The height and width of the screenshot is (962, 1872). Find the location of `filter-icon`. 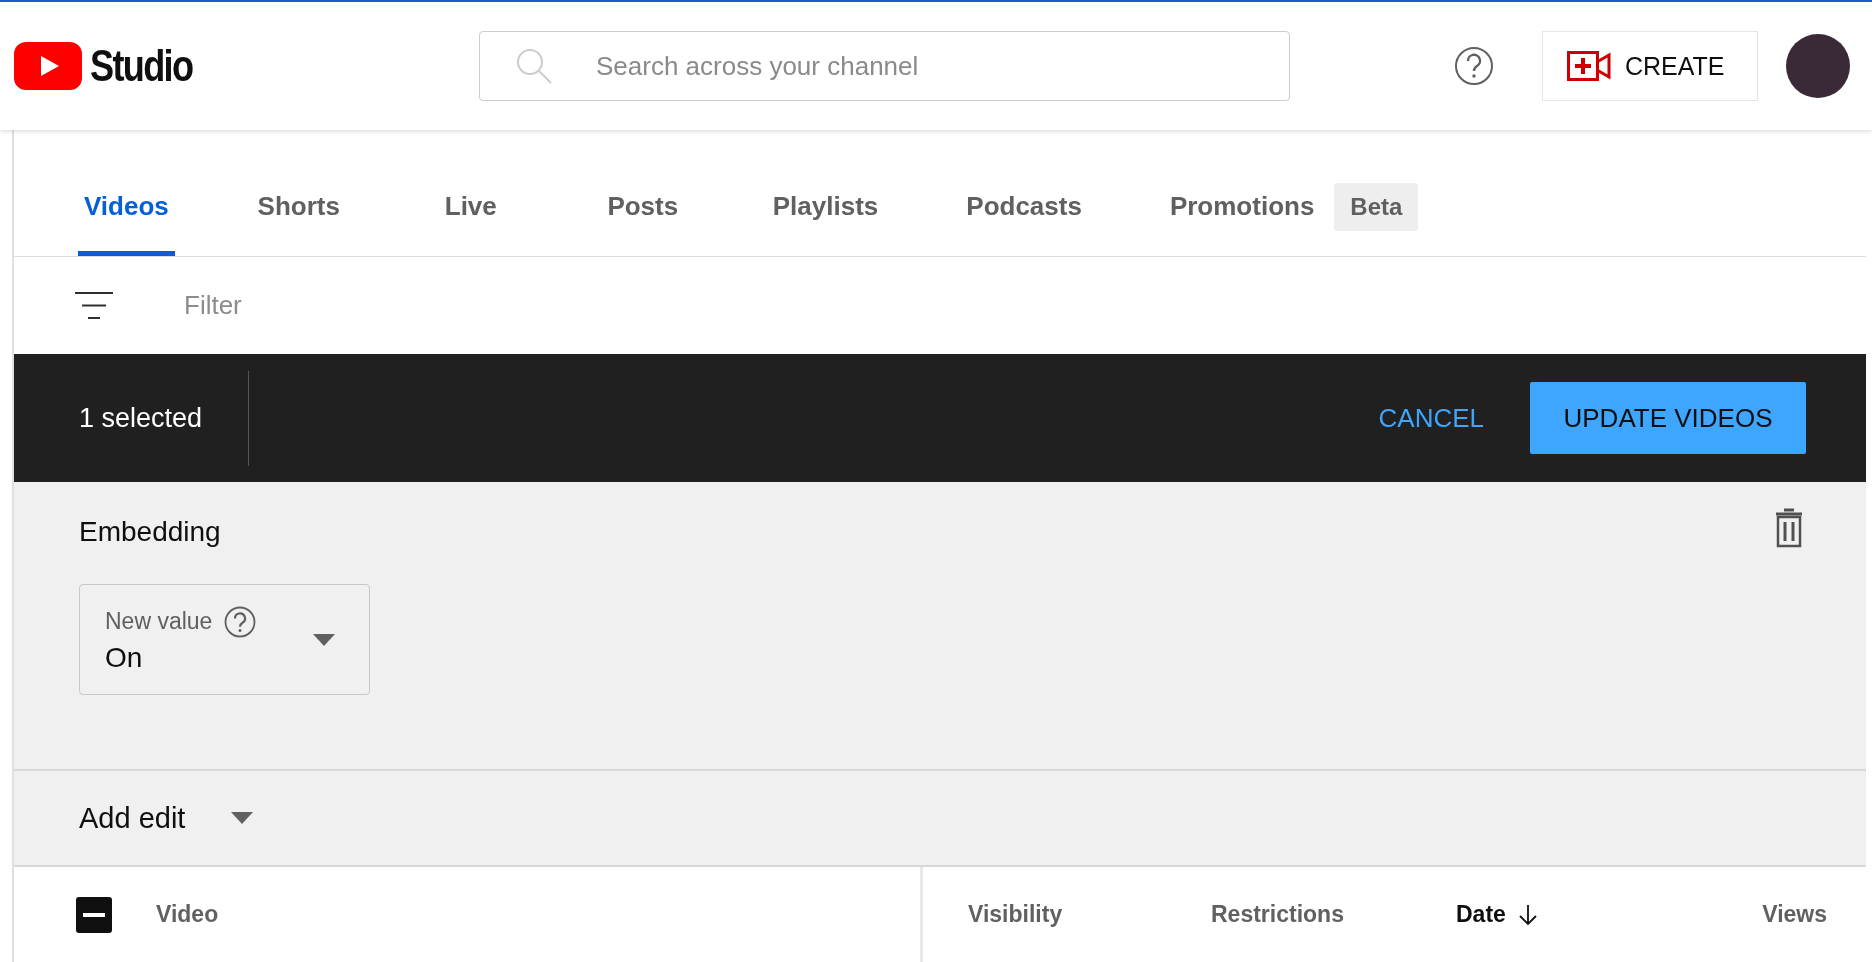

filter-icon is located at coordinates (94, 305).